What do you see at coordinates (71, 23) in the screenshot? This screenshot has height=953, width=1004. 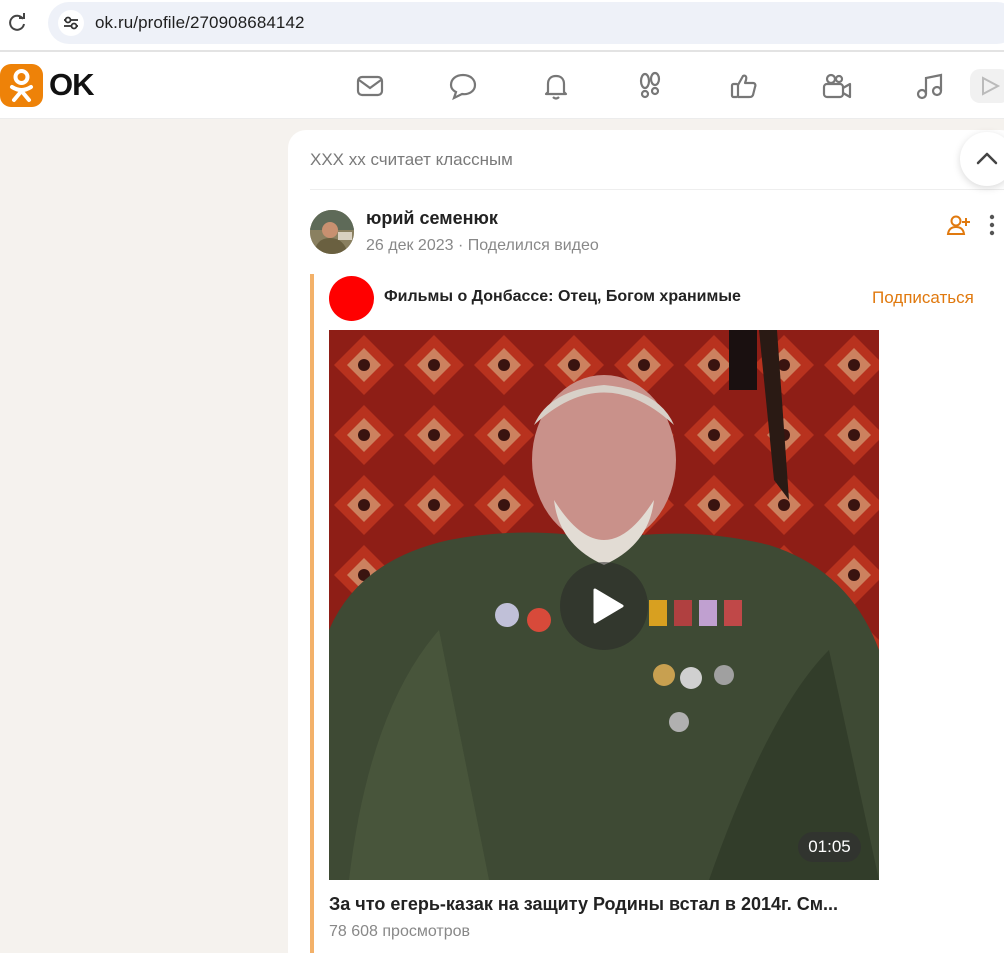 I see `site-settings-icon` at bounding box center [71, 23].